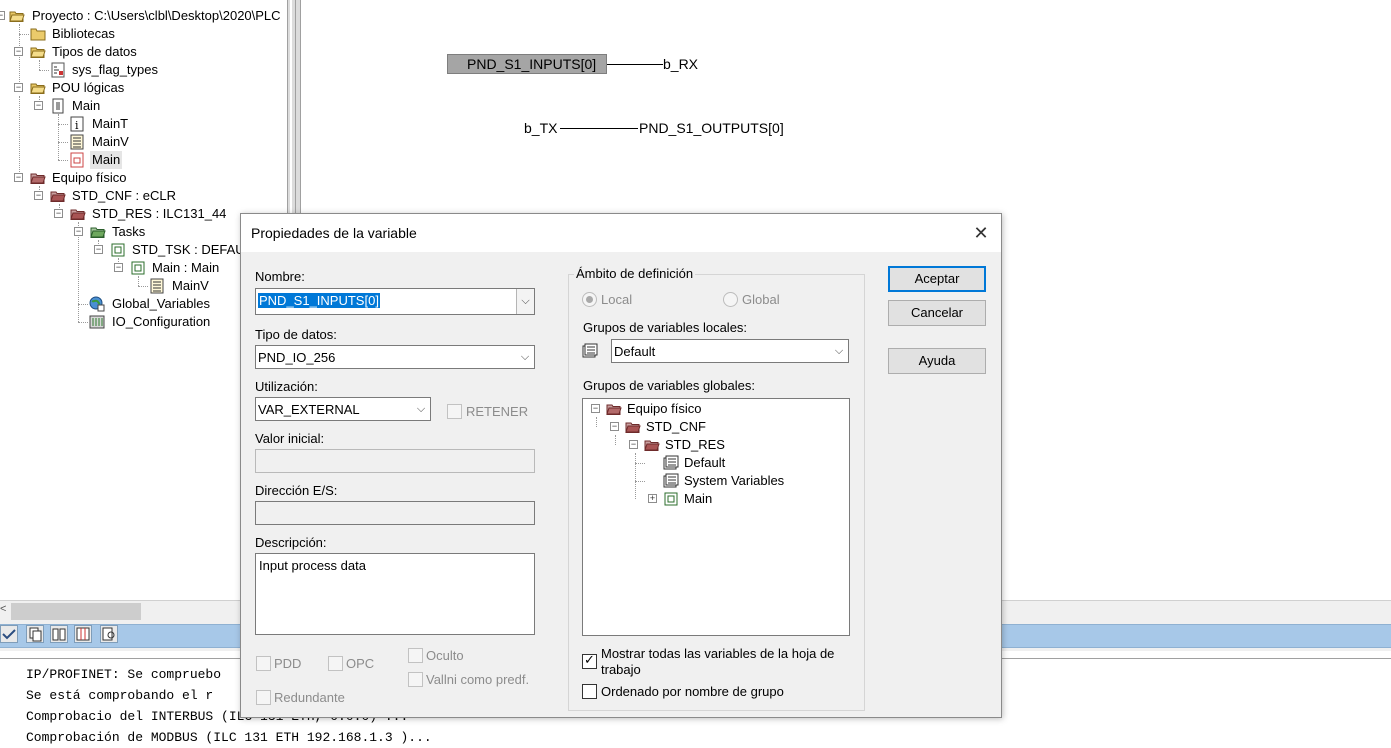 The width and height of the screenshot is (1391, 748). I want to click on global-variables-icon, so click(97, 304).